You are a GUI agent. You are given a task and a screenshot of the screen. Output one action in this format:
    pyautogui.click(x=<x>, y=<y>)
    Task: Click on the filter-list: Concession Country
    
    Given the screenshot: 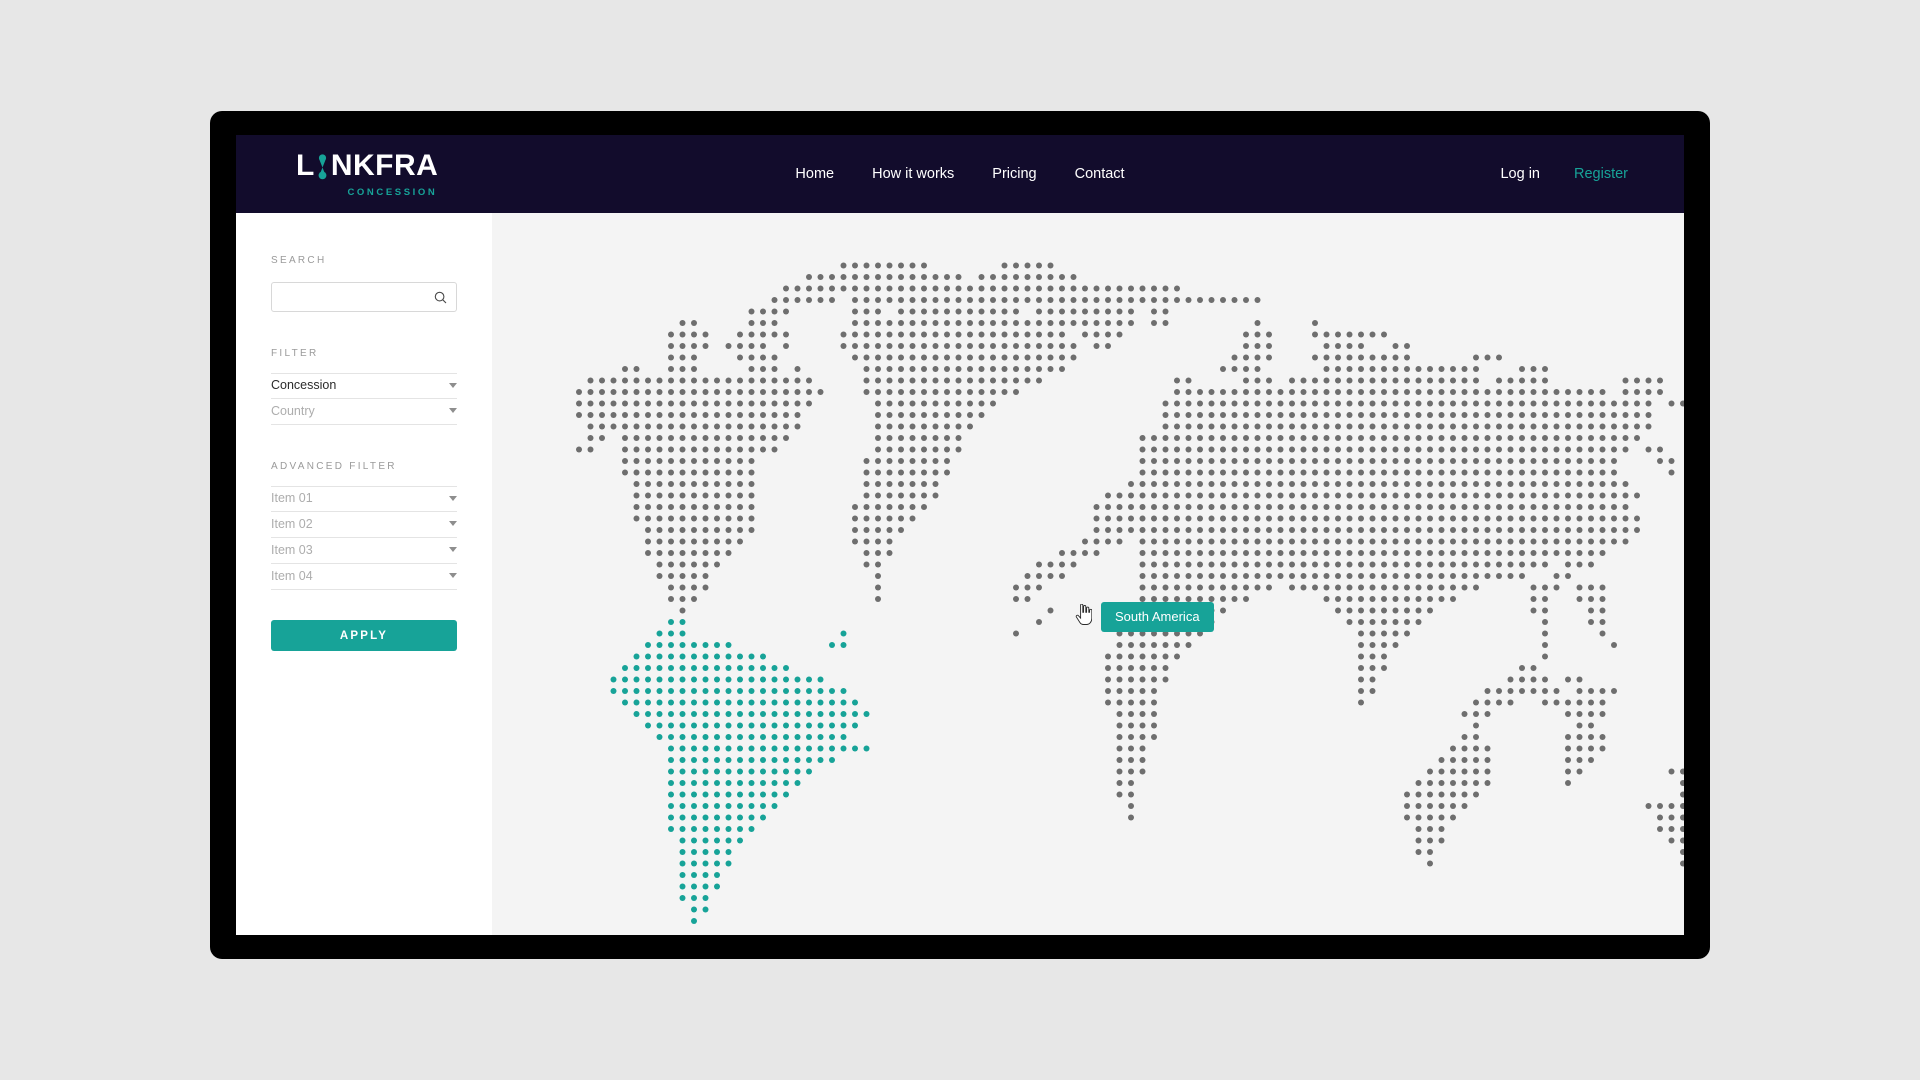 What is the action you would take?
    pyautogui.click(x=364, y=399)
    